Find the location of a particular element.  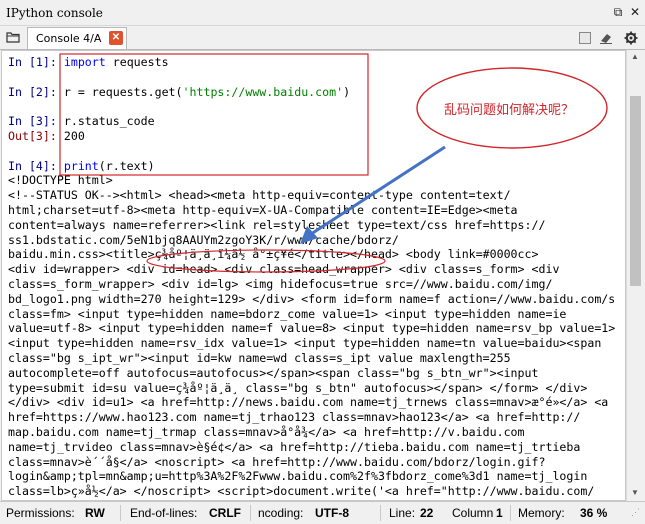

cell-4-code: (r.text) is located at coordinates (126, 165).